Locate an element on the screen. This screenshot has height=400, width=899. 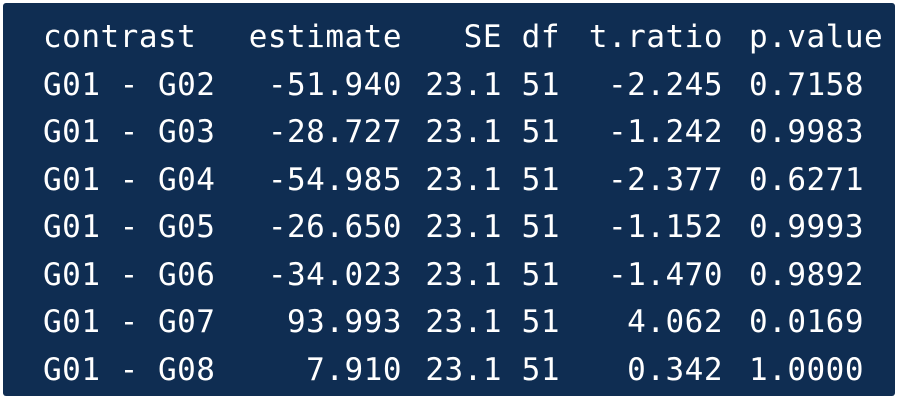
cell-contrast: G01 - G08 is located at coordinates (129, 370).